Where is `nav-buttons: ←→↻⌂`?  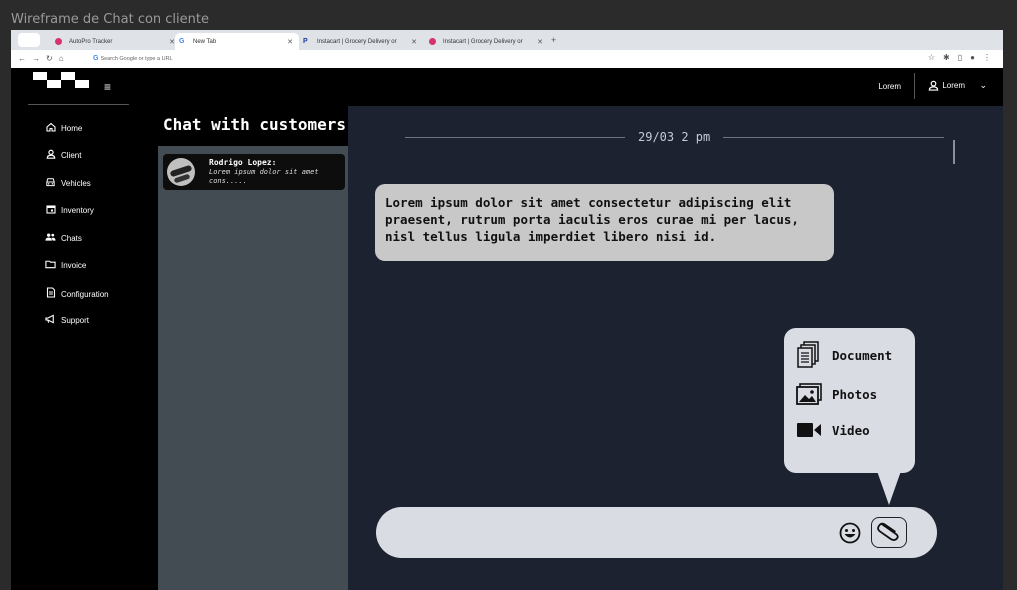 nav-buttons: ←→↻⌂ is located at coordinates (44, 58).